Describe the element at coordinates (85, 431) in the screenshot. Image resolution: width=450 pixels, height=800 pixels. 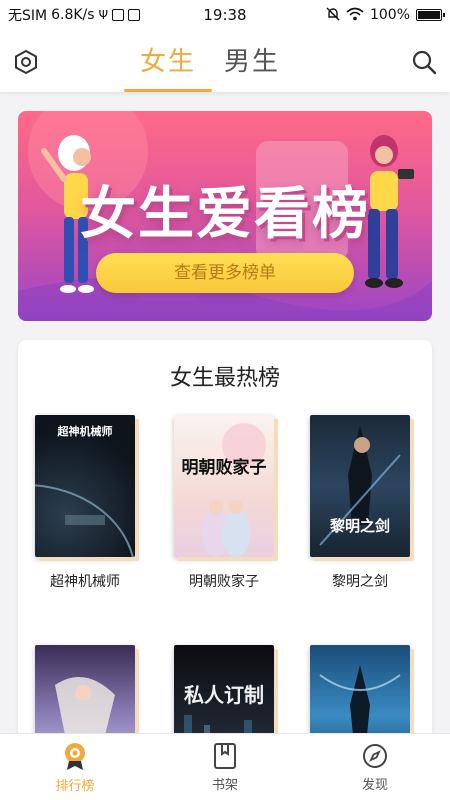
I see `cover-title-text: 超神机械师` at that location.